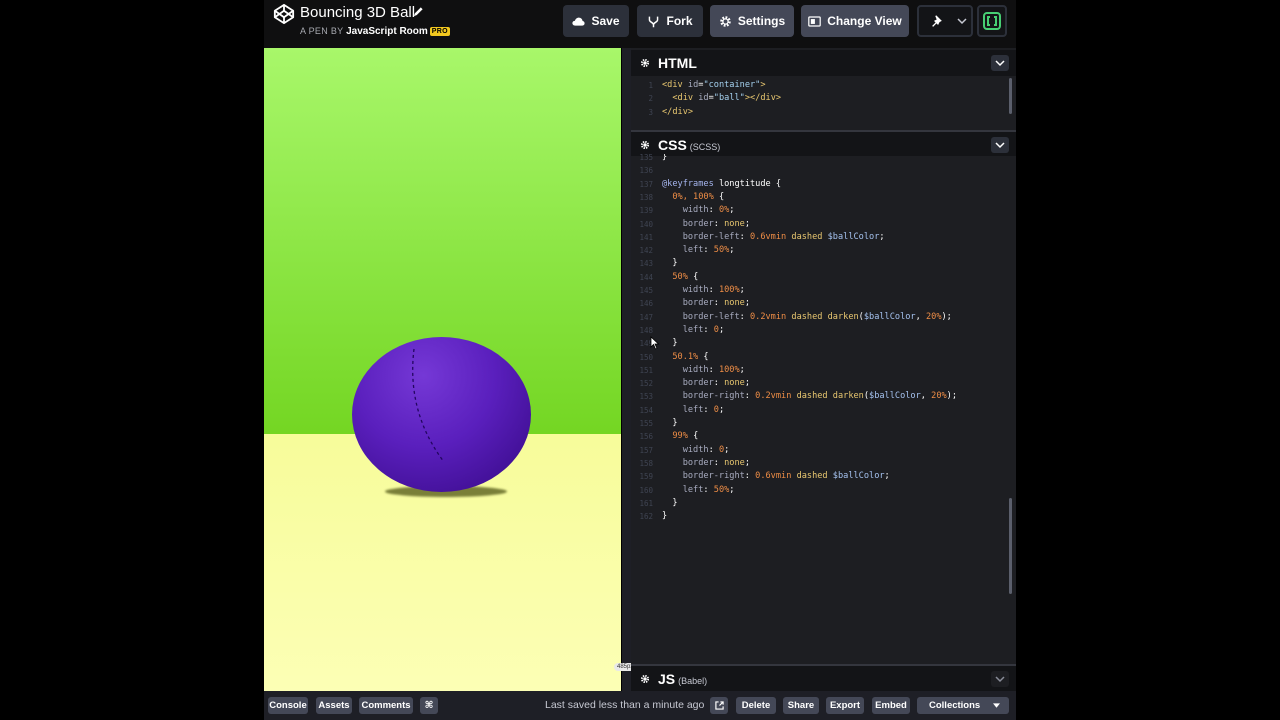 This screenshot has width=1280, height=720. Describe the element at coordinates (823, 143) in the screenshot. I see `css-editor-header: CSS (SCSS)` at that location.